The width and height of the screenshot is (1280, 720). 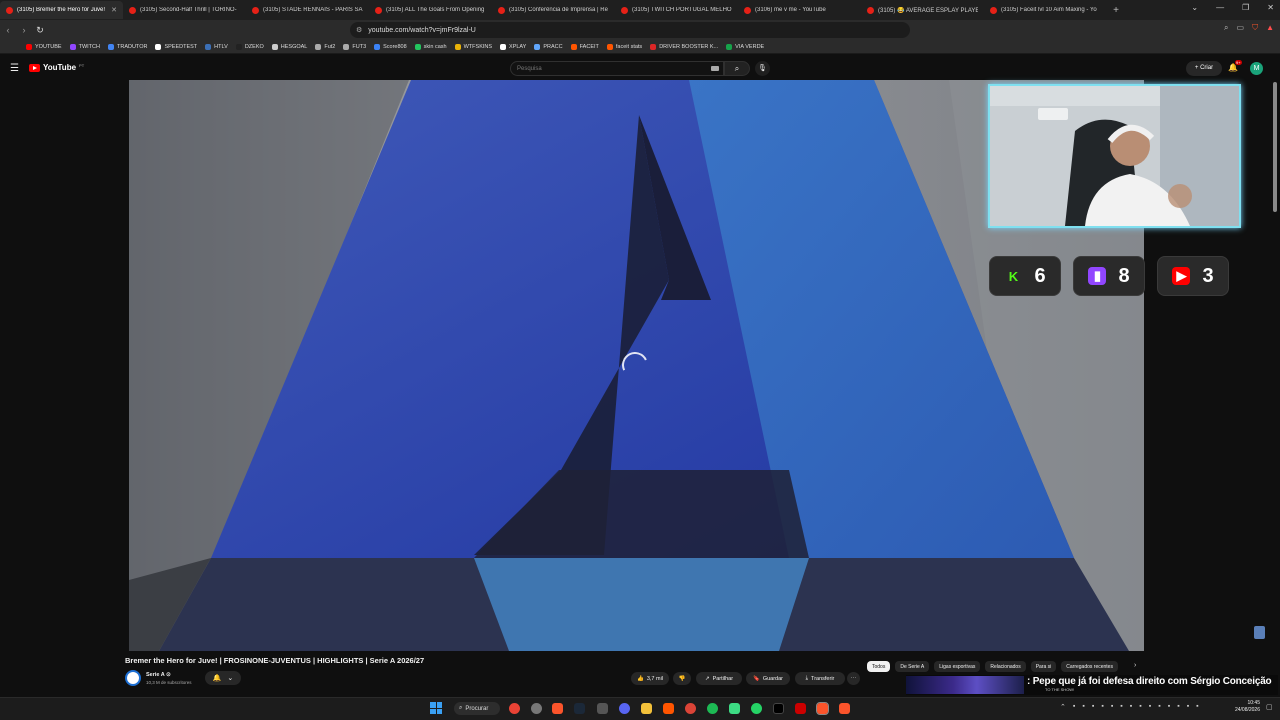 I want to click on minimize-icon: —, so click(x=1220, y=7).